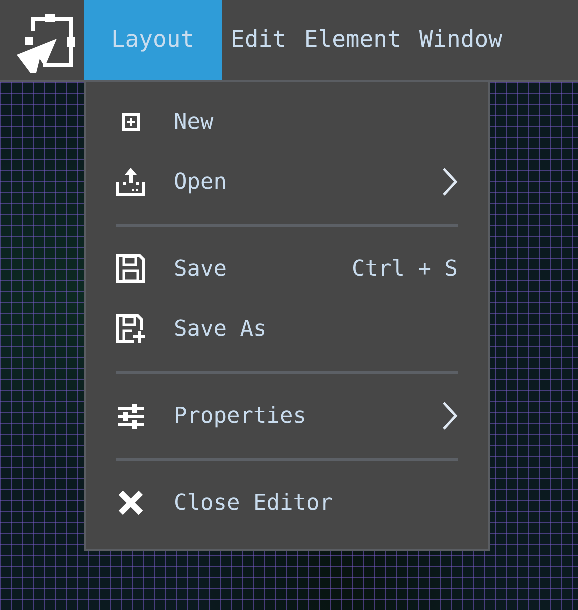 The width and height of the screenshot is (578, 610). Describe the element at coordinates (316, 122) in the screenshot. I see `menu-item: New` at that location.